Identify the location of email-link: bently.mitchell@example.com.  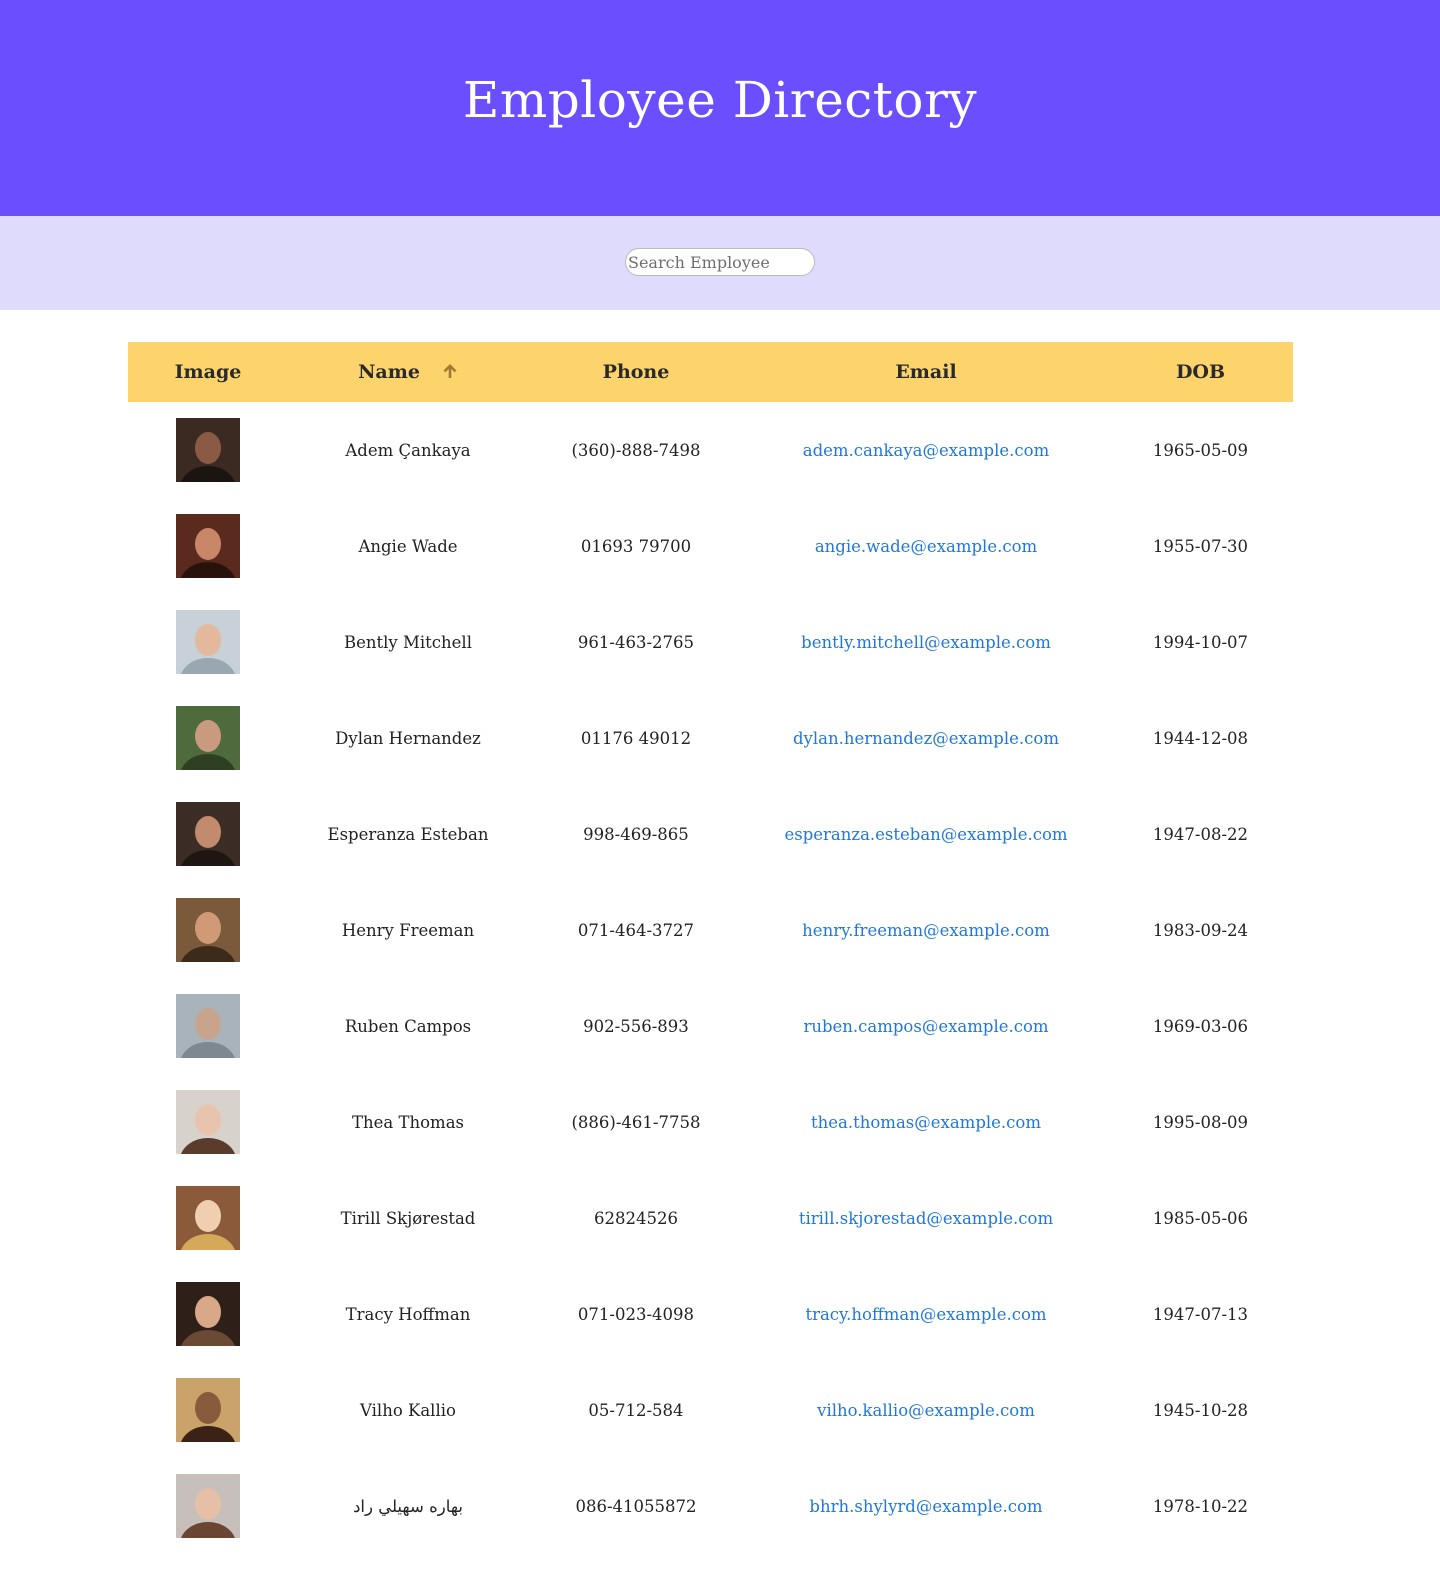
(926, 642).